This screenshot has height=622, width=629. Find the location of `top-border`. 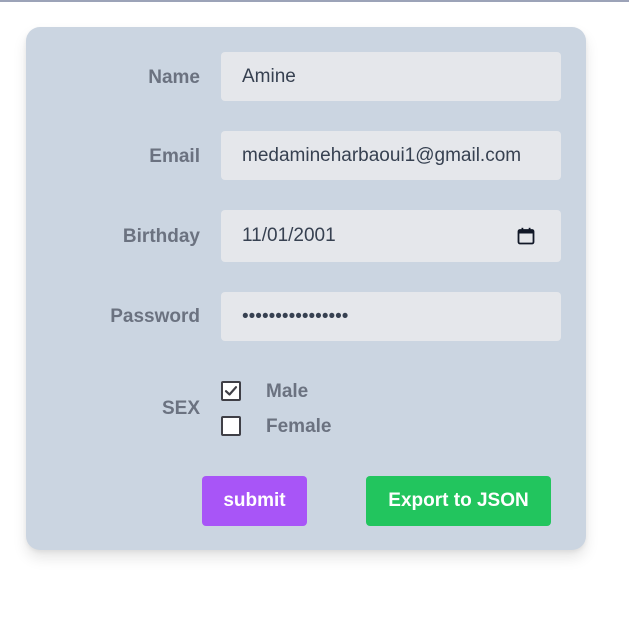

top-border is located at coordinates (314, 1).